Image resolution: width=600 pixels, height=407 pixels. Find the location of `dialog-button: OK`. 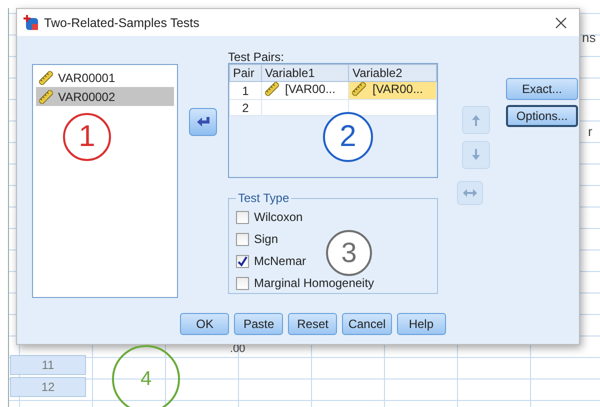

dialog-button: OK is located at coordinates (205, 324).